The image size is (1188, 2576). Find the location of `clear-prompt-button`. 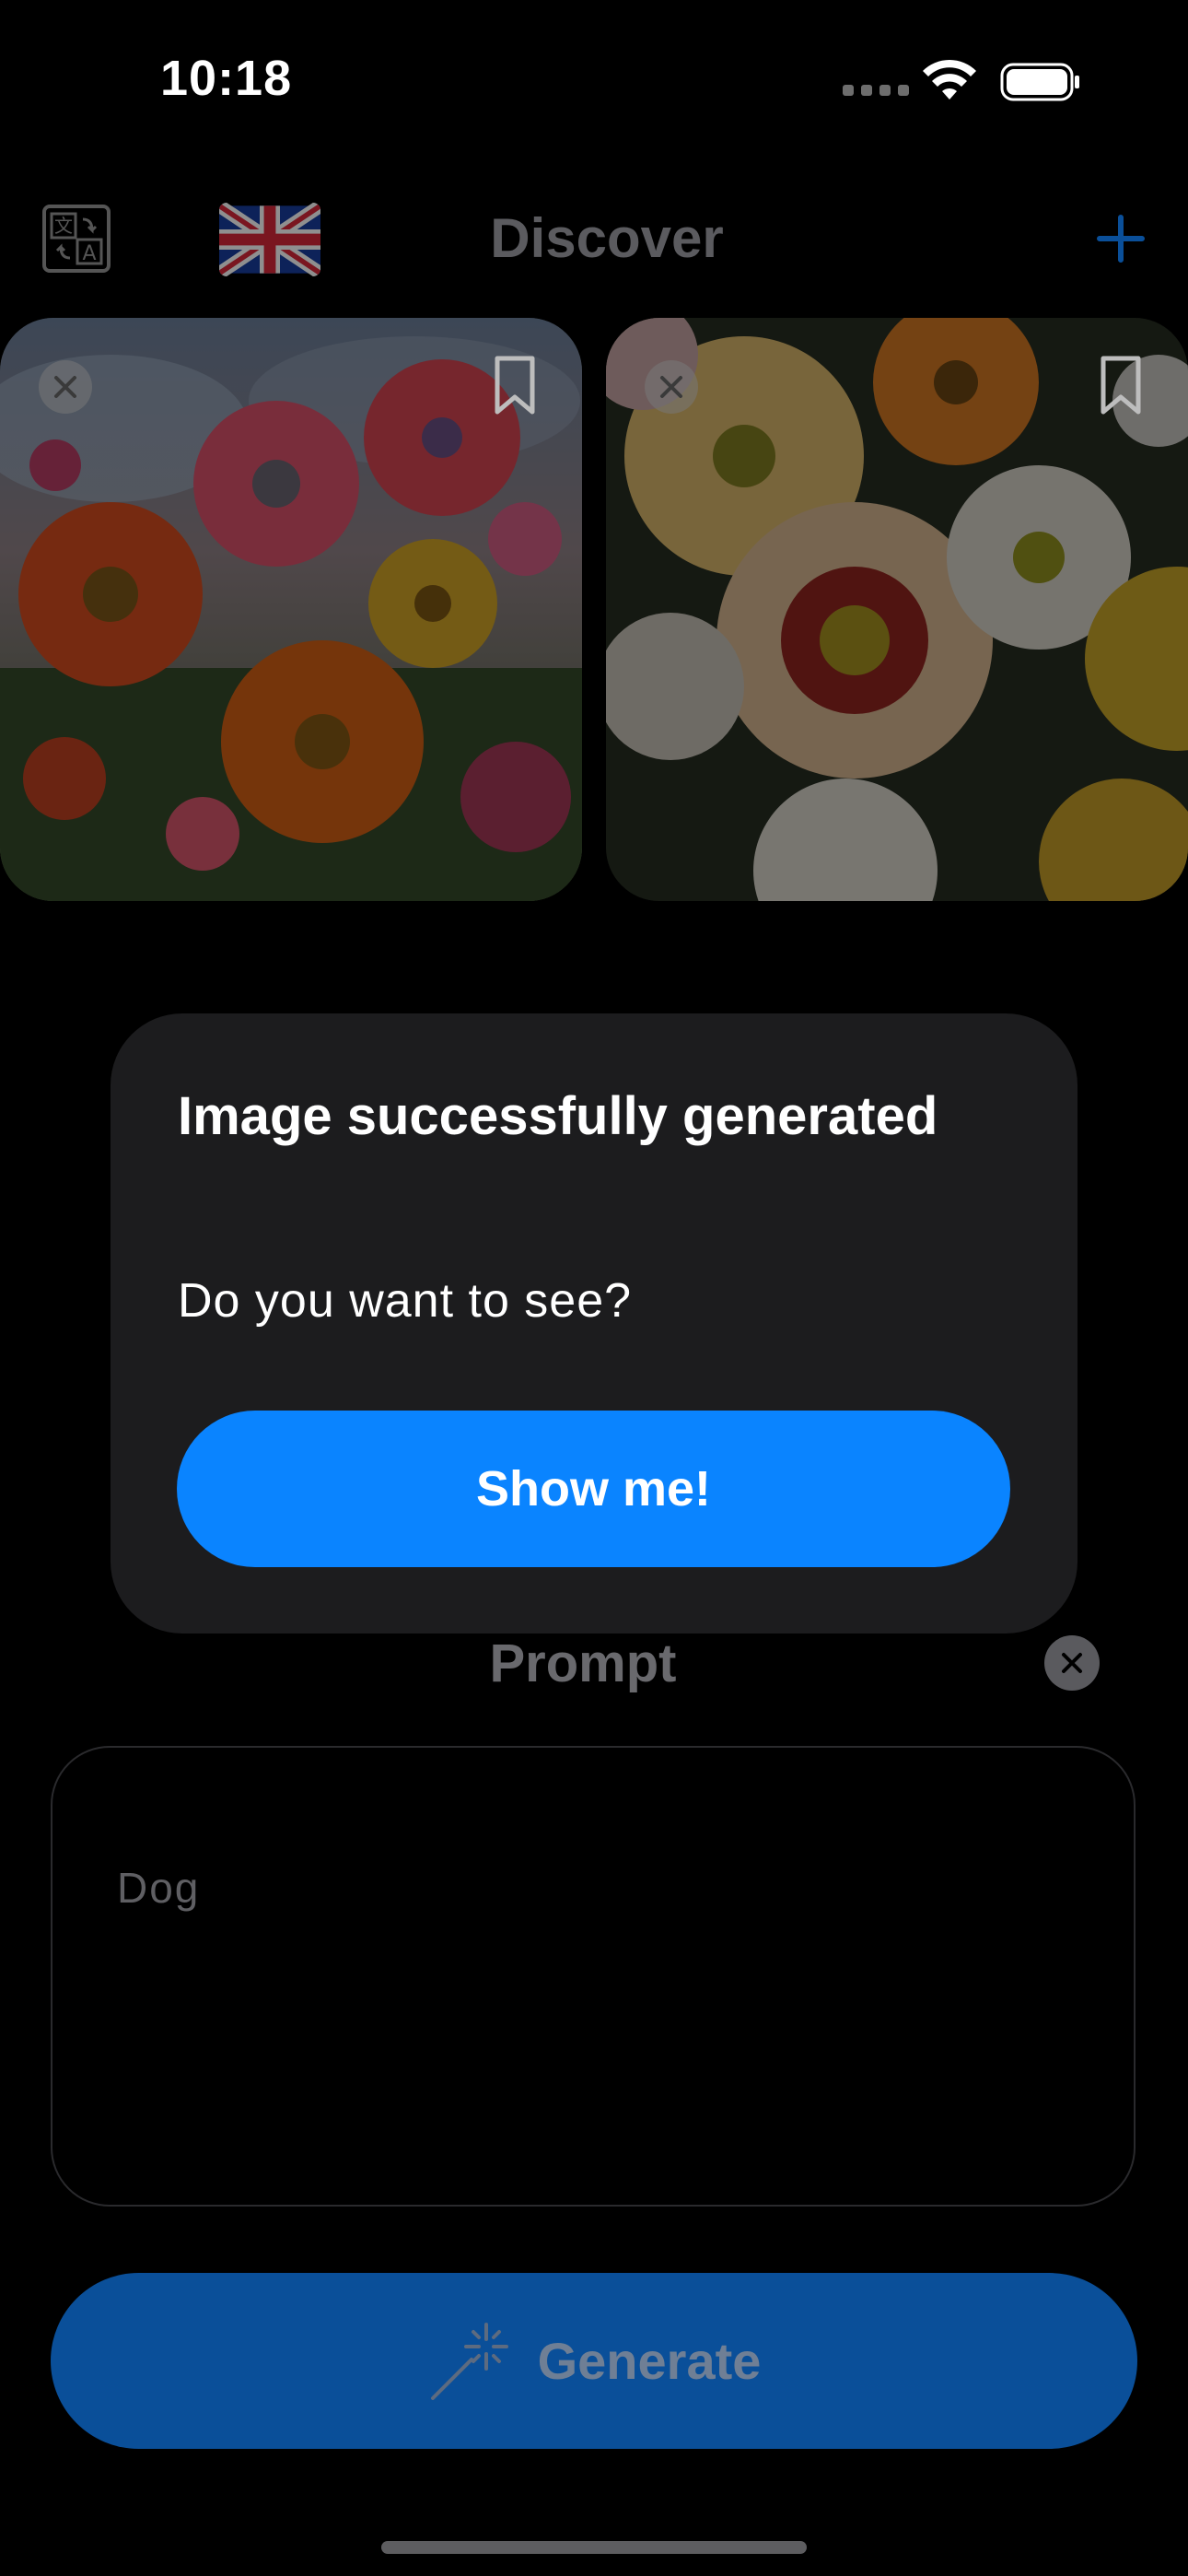

clear-prompt-button is located at coordinates (1072, 1663).